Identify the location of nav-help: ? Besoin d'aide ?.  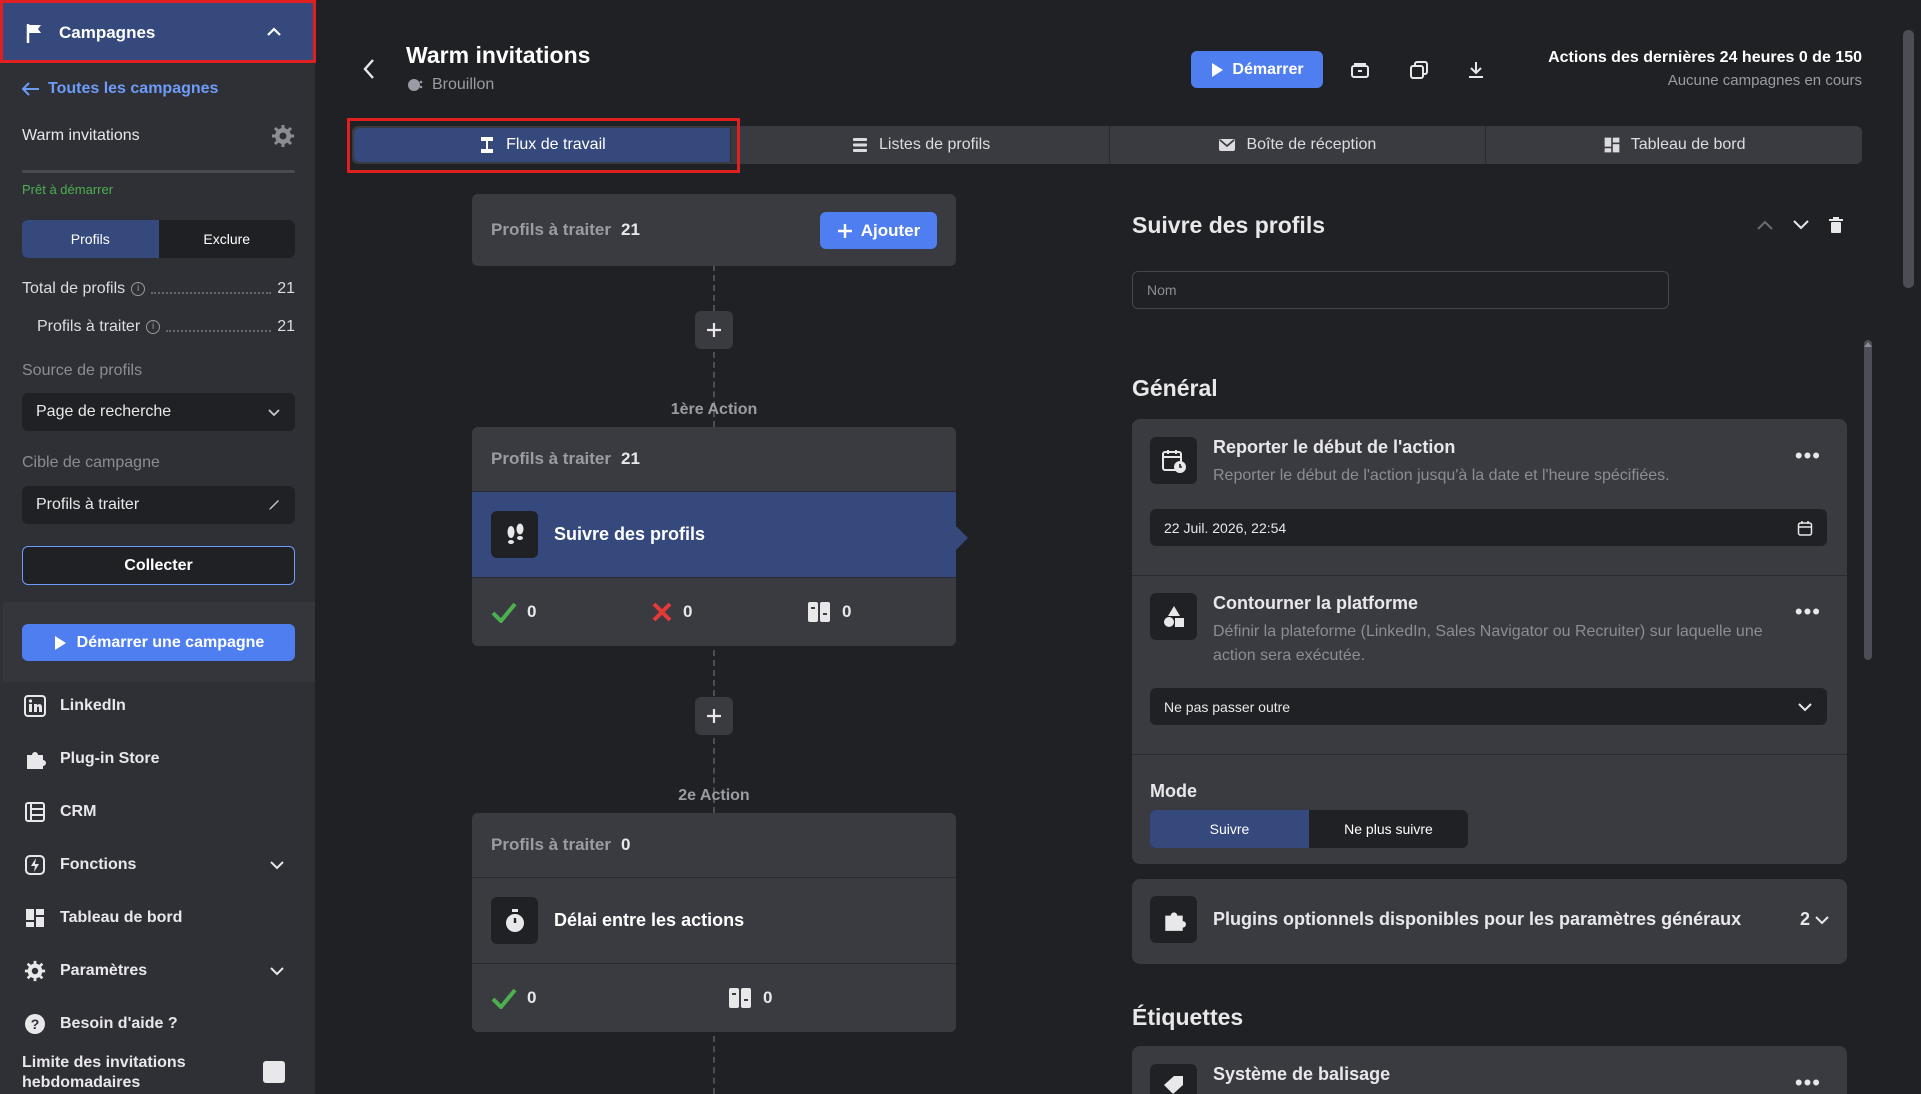
(158, 1024).